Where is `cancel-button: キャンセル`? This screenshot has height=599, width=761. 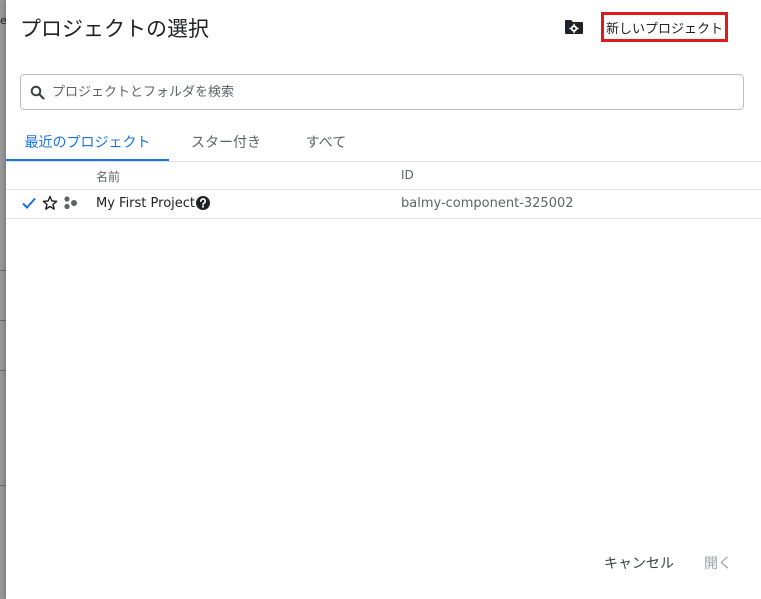 cancel-button: キャンセル is located at coordinates (639, 563).